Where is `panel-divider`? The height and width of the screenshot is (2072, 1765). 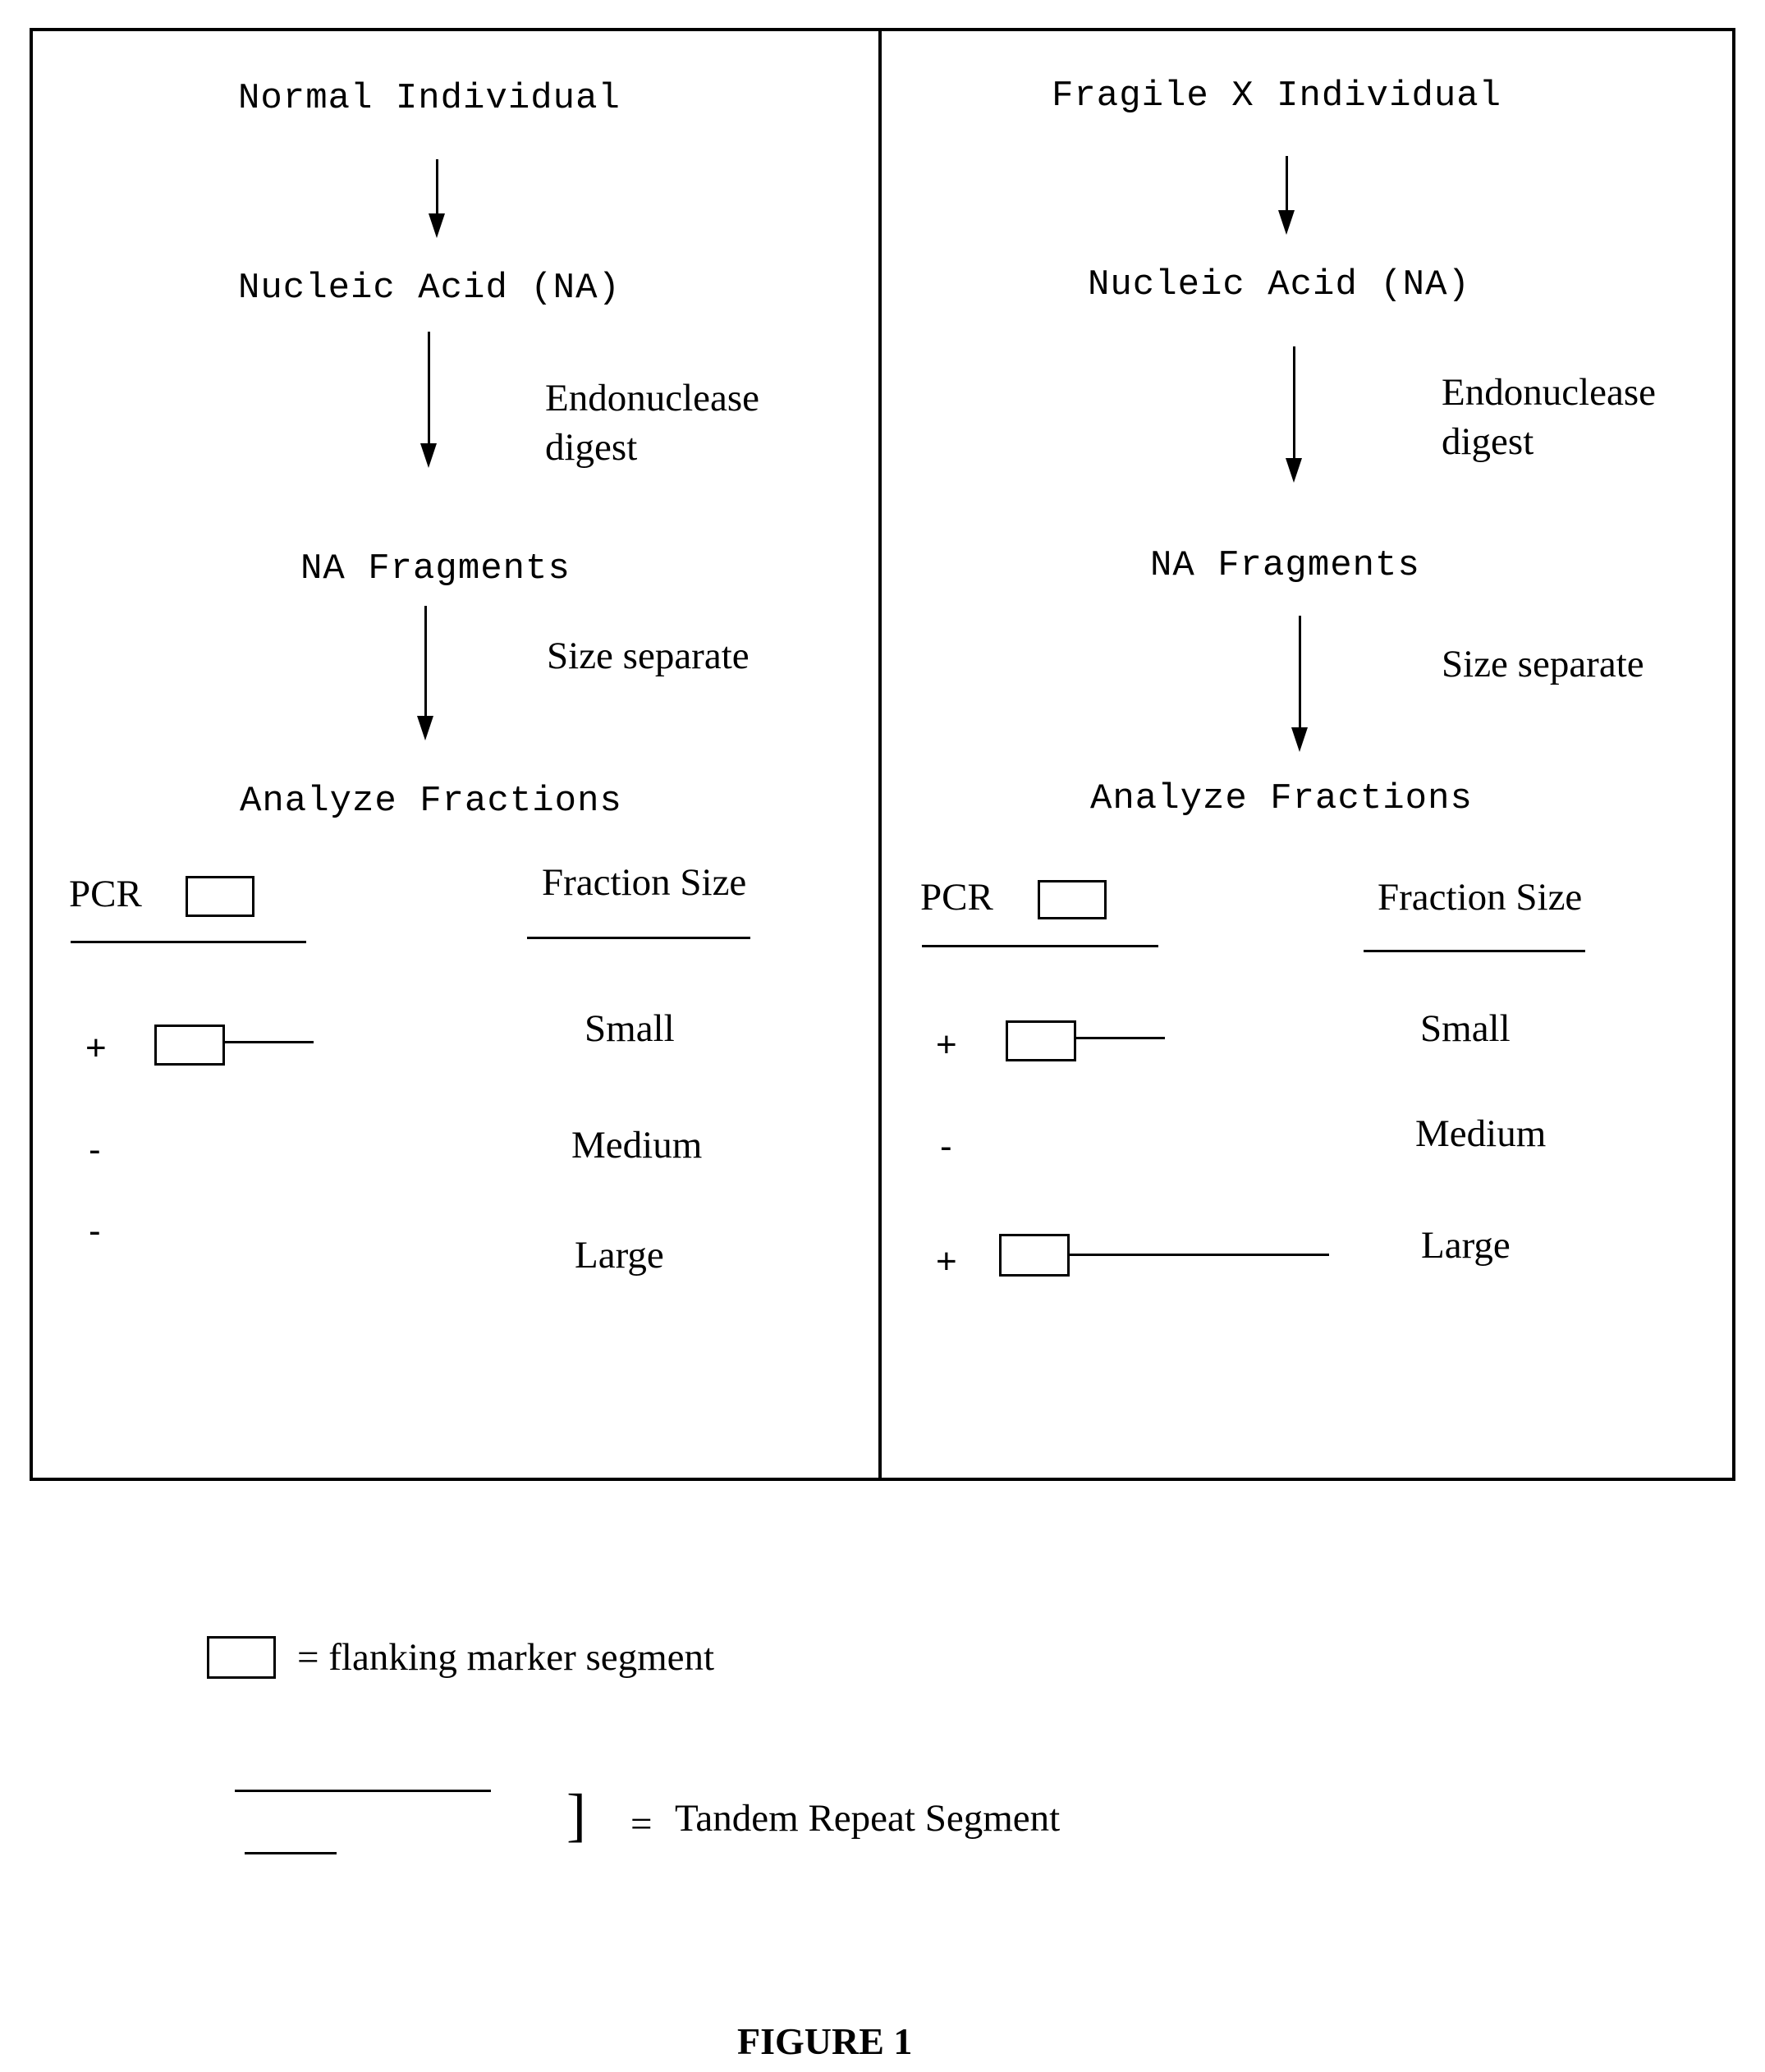
panel-divider is located at coordinates (880, 754).